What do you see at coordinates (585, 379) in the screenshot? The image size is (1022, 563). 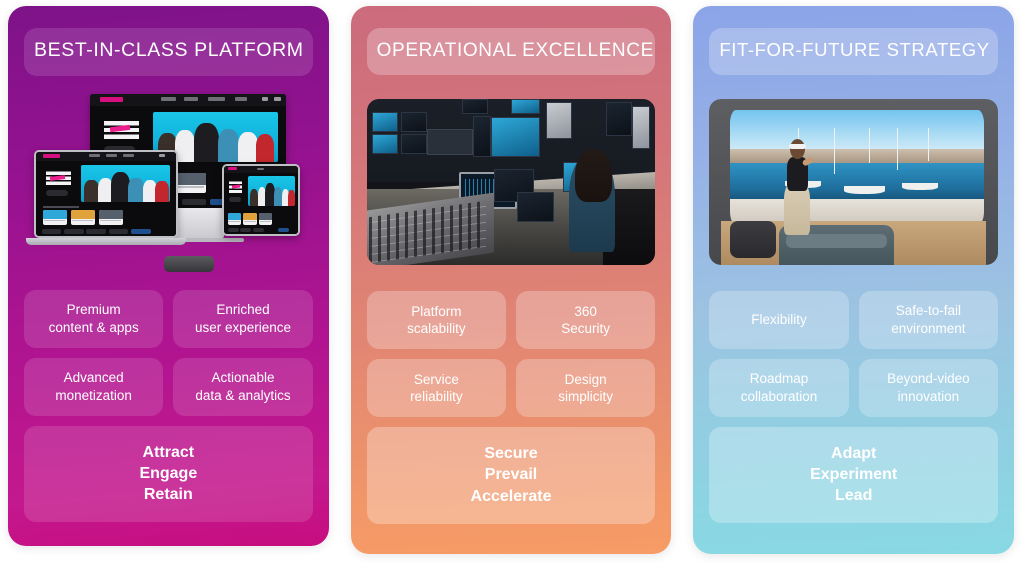 I see `pill-line-1: Design` at bounding box center [585, 379].